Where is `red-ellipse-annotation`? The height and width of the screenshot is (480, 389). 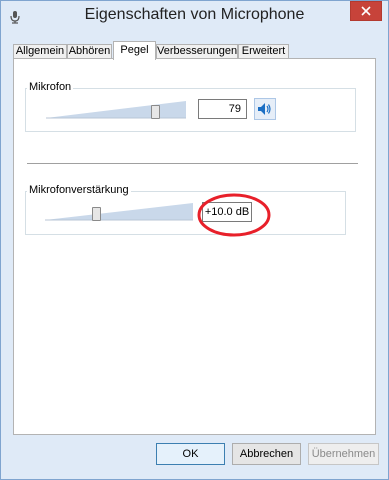
red-ellipse-annotation is located at coordinates (234, 215).